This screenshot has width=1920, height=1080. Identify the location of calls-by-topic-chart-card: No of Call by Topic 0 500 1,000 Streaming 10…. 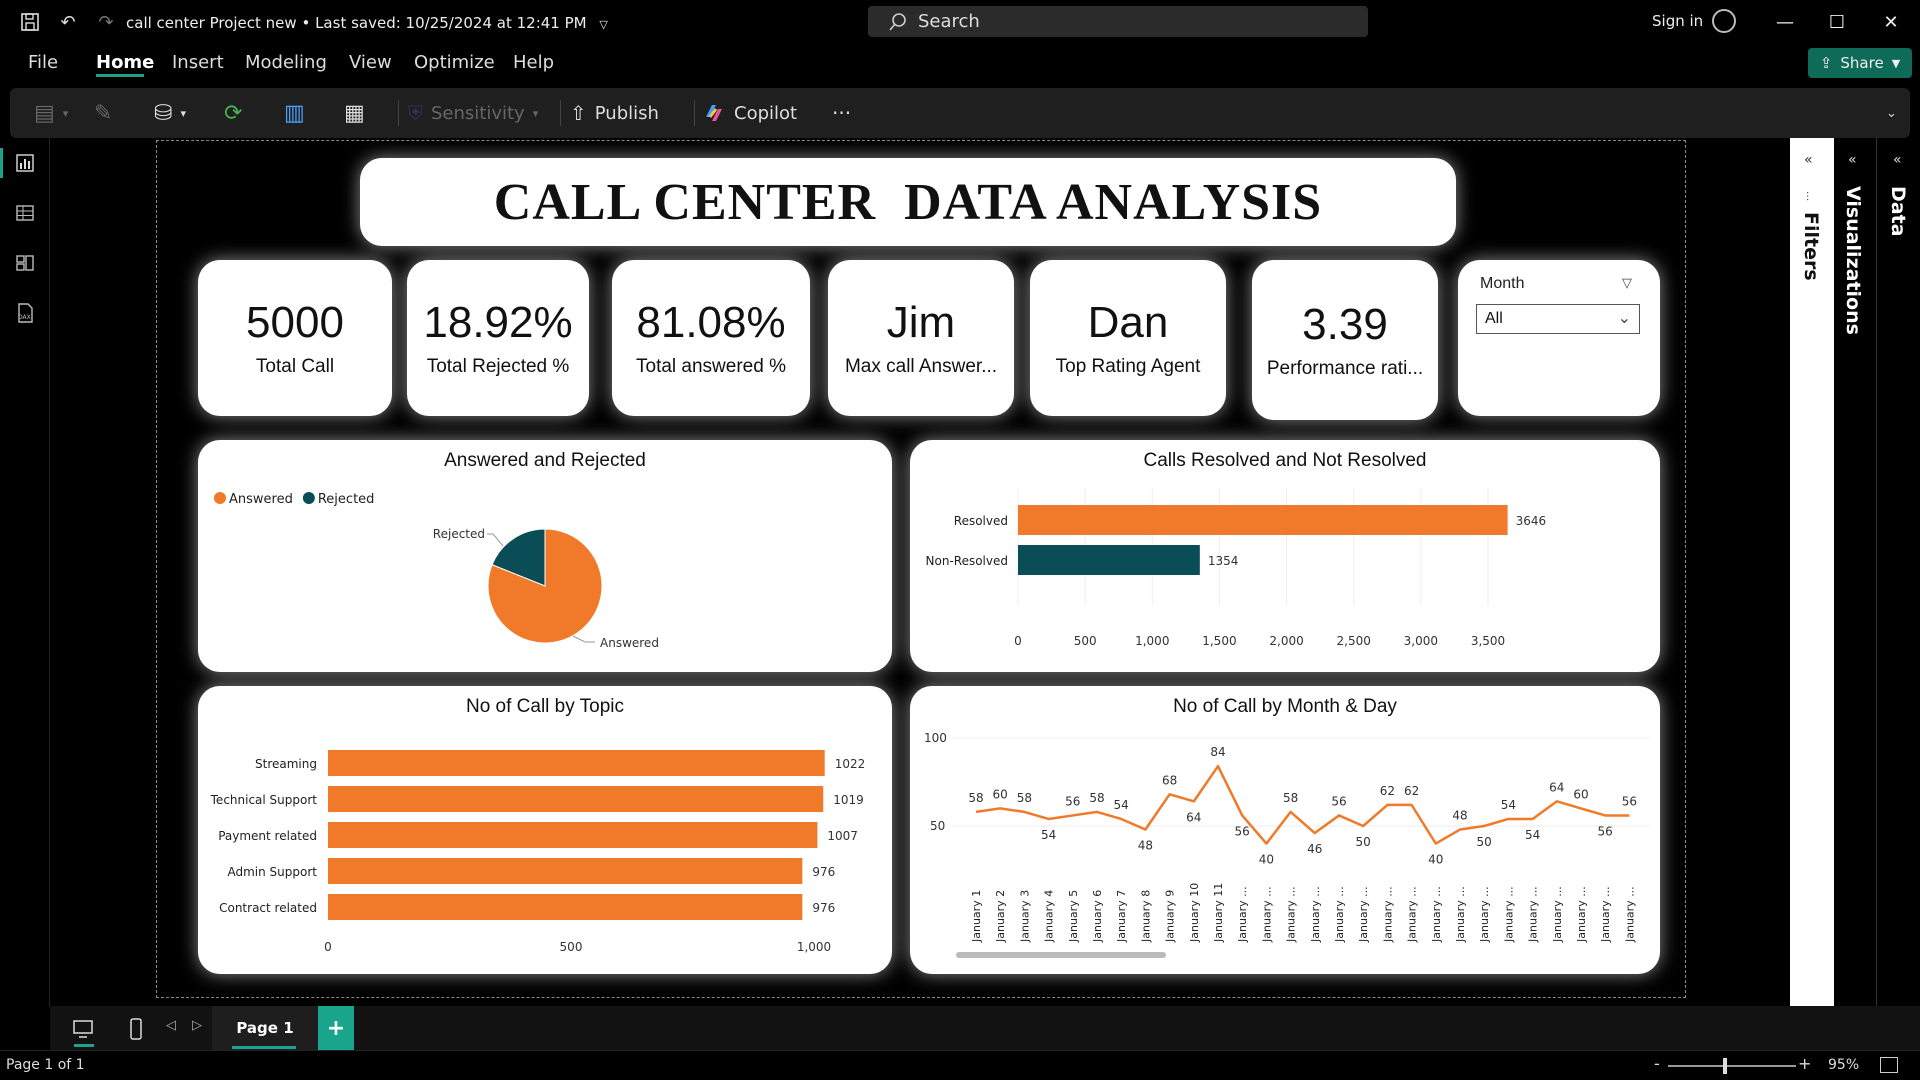
(545, 830).